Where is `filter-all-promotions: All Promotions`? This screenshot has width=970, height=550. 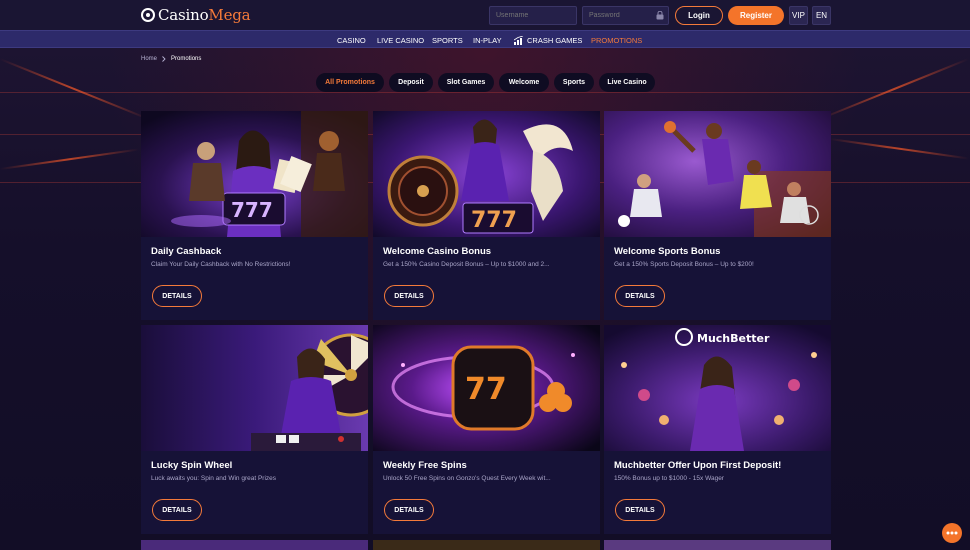
filter-all-promotions: All Promotions is located at coordinates (350, 82).